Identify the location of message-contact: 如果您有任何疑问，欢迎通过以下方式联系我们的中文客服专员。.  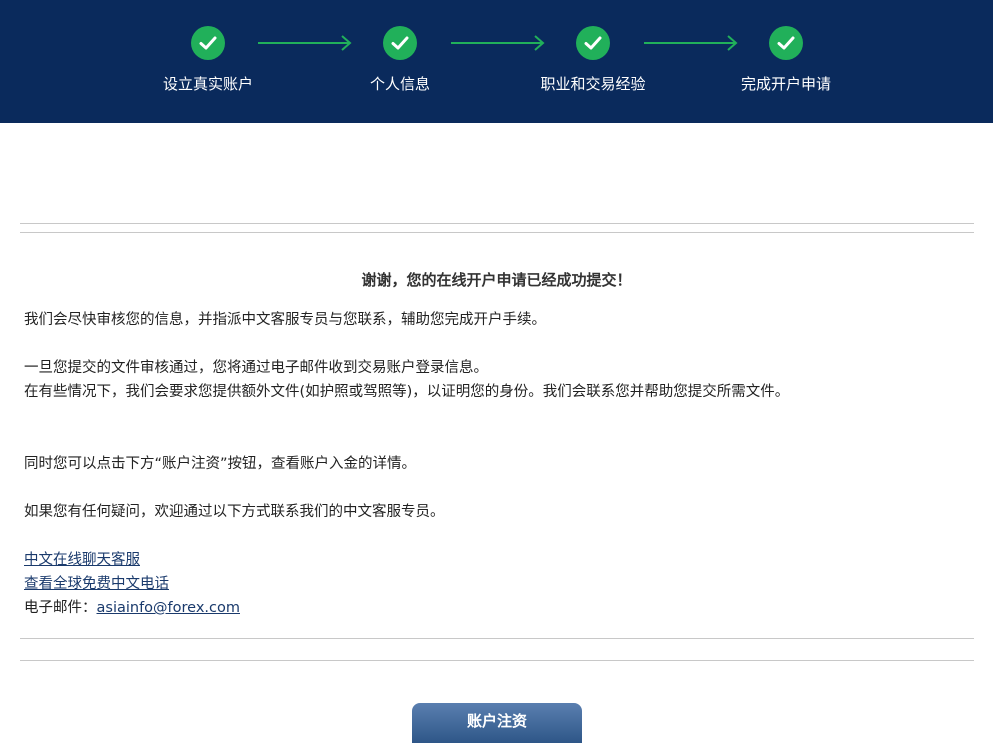
(234, 512).